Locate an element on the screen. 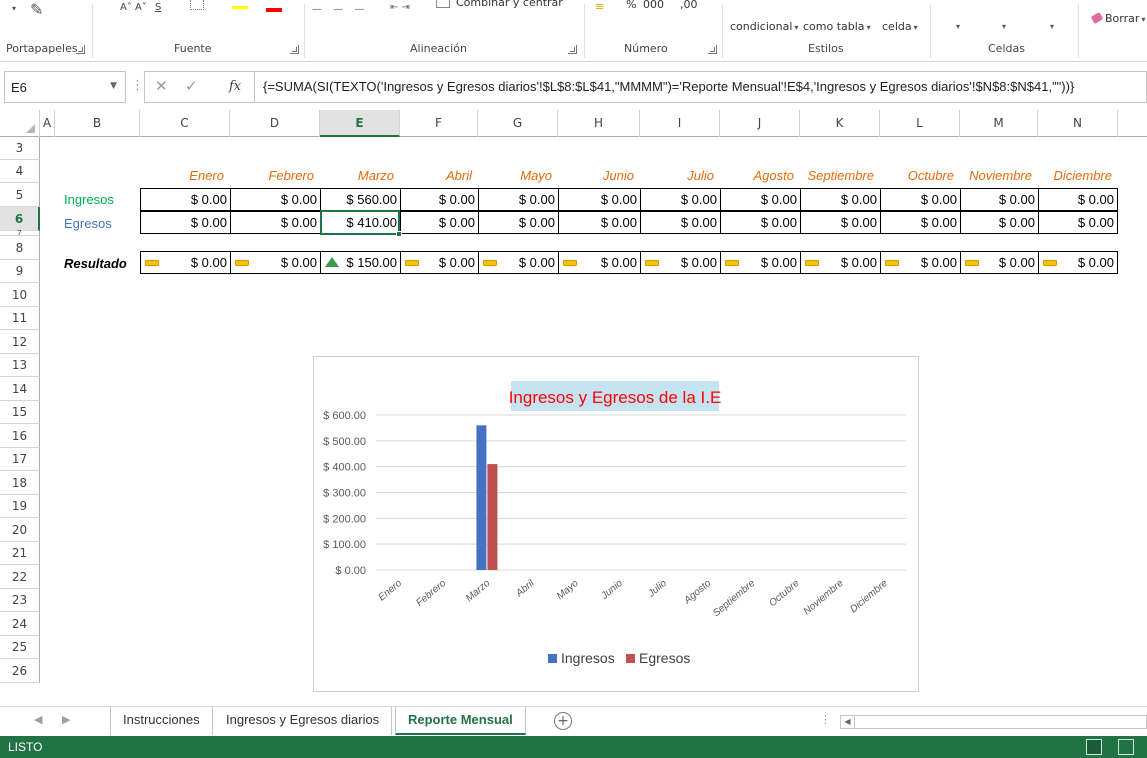  clipboard-launcher-icon is located at coordinates (80, 49).